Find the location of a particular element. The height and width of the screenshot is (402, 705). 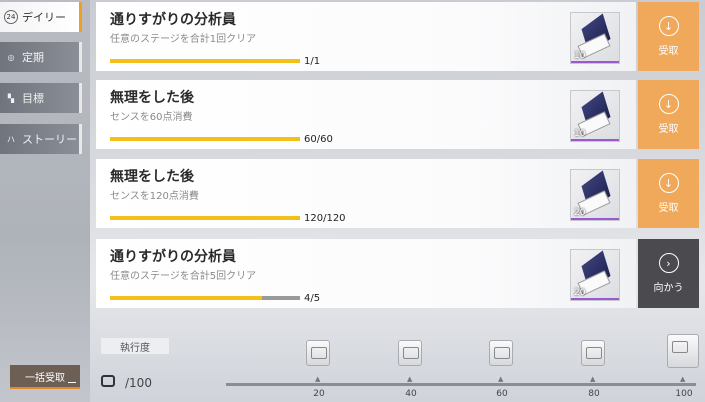

progress-track is located at coordinates (461, 384).